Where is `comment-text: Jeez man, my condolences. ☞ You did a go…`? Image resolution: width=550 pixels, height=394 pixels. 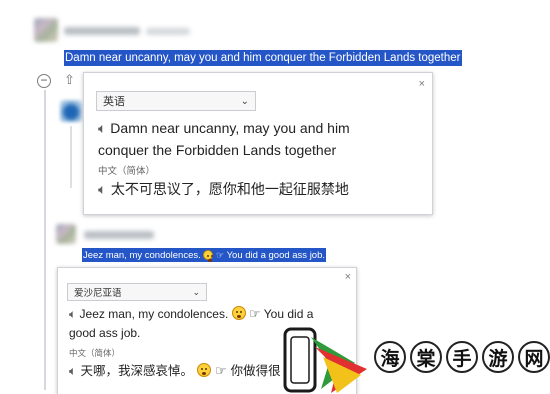
comment-text: Jeez man, my condolences. ☞ You did a go… is located at coordinates (204, 255).